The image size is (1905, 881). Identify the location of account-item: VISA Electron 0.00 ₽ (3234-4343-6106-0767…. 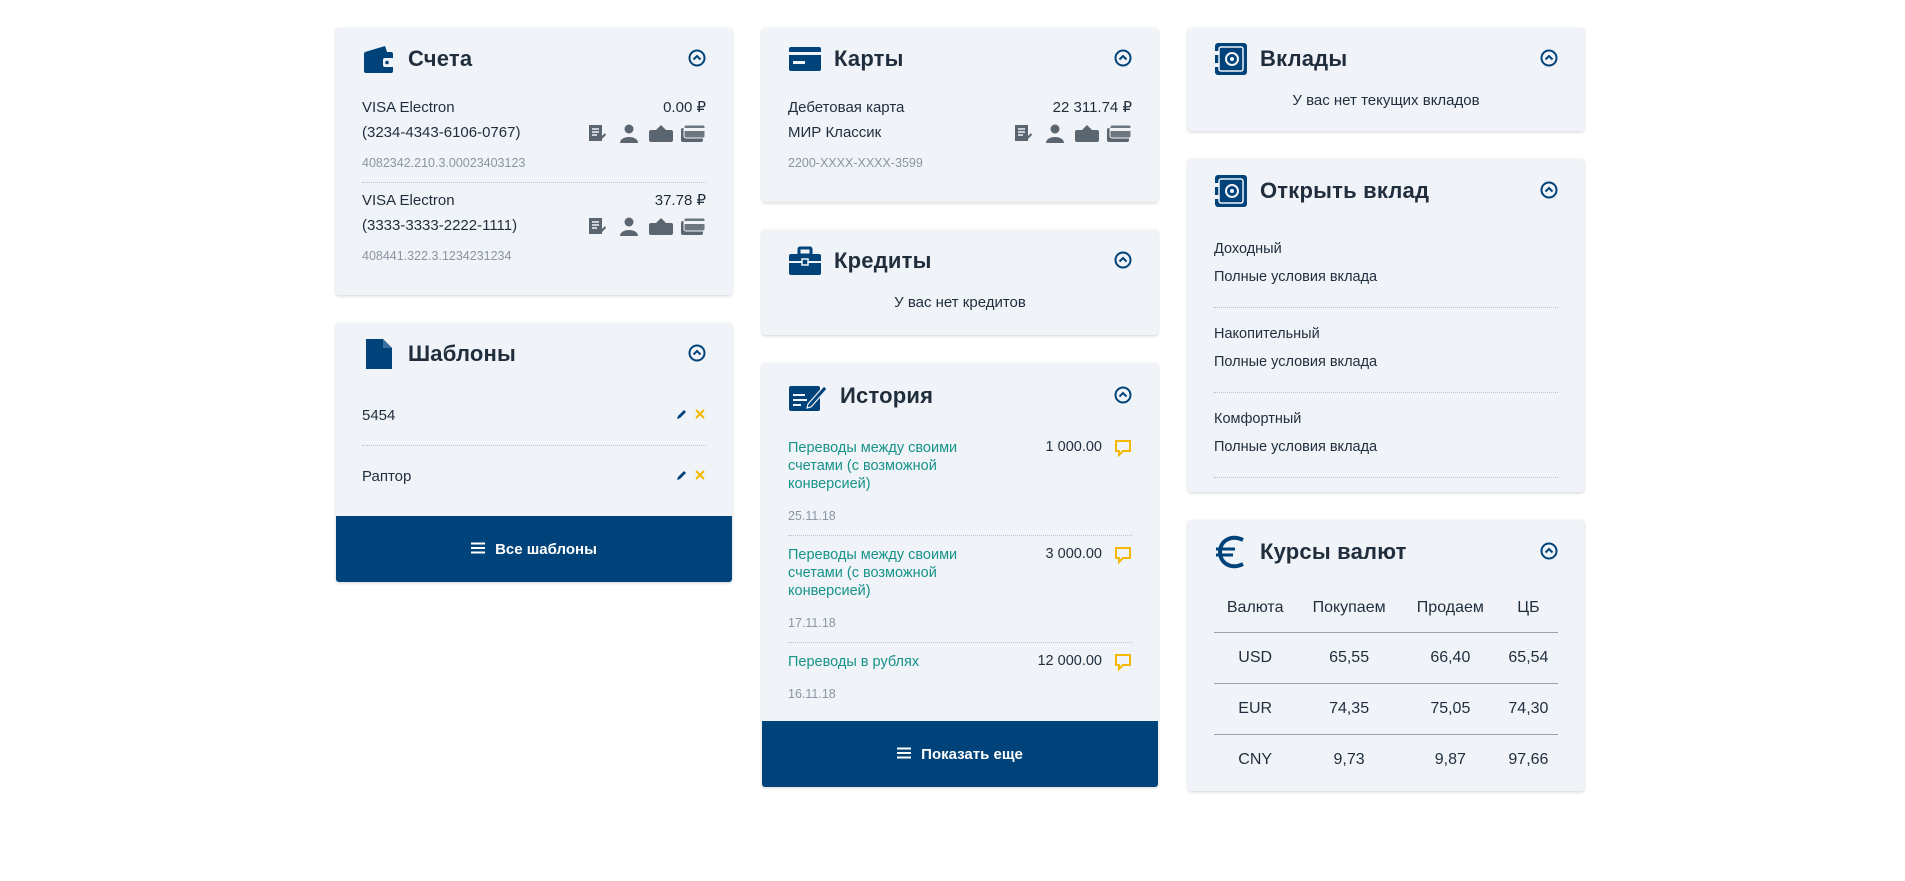
(534, 136).